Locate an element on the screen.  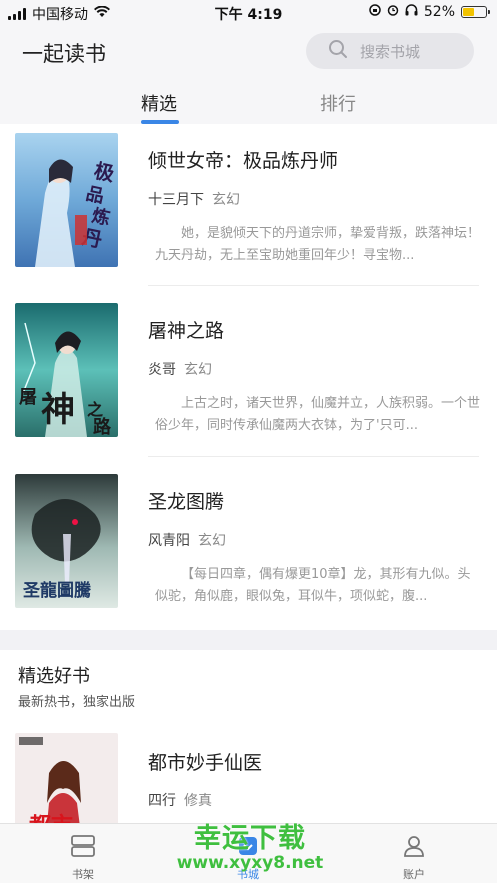
section-title: 精选好书 is located at coordinates (54, 676).